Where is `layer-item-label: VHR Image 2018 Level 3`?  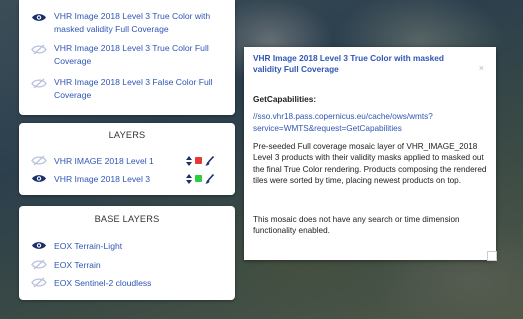 layer-item-label: VHR Image 2018 Level 3 is located at coordinates (102, 178).